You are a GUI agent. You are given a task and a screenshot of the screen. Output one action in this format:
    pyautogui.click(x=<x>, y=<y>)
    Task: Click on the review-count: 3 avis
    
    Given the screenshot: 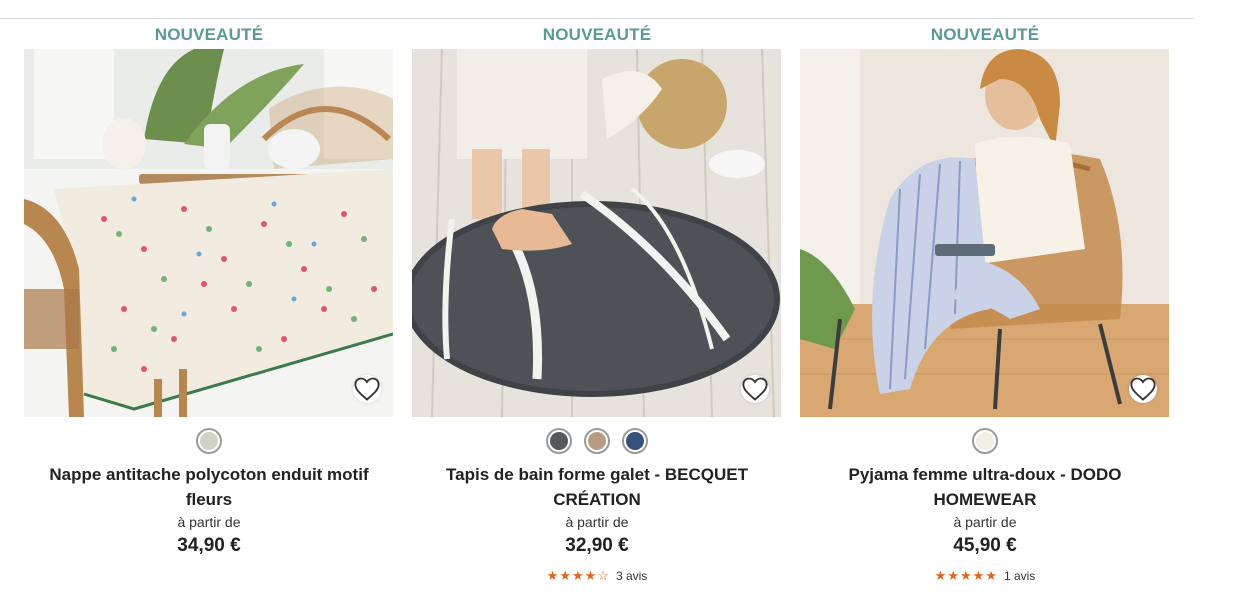 What is the action you would take?
    pyautogui.click(x=631, y=576)
    